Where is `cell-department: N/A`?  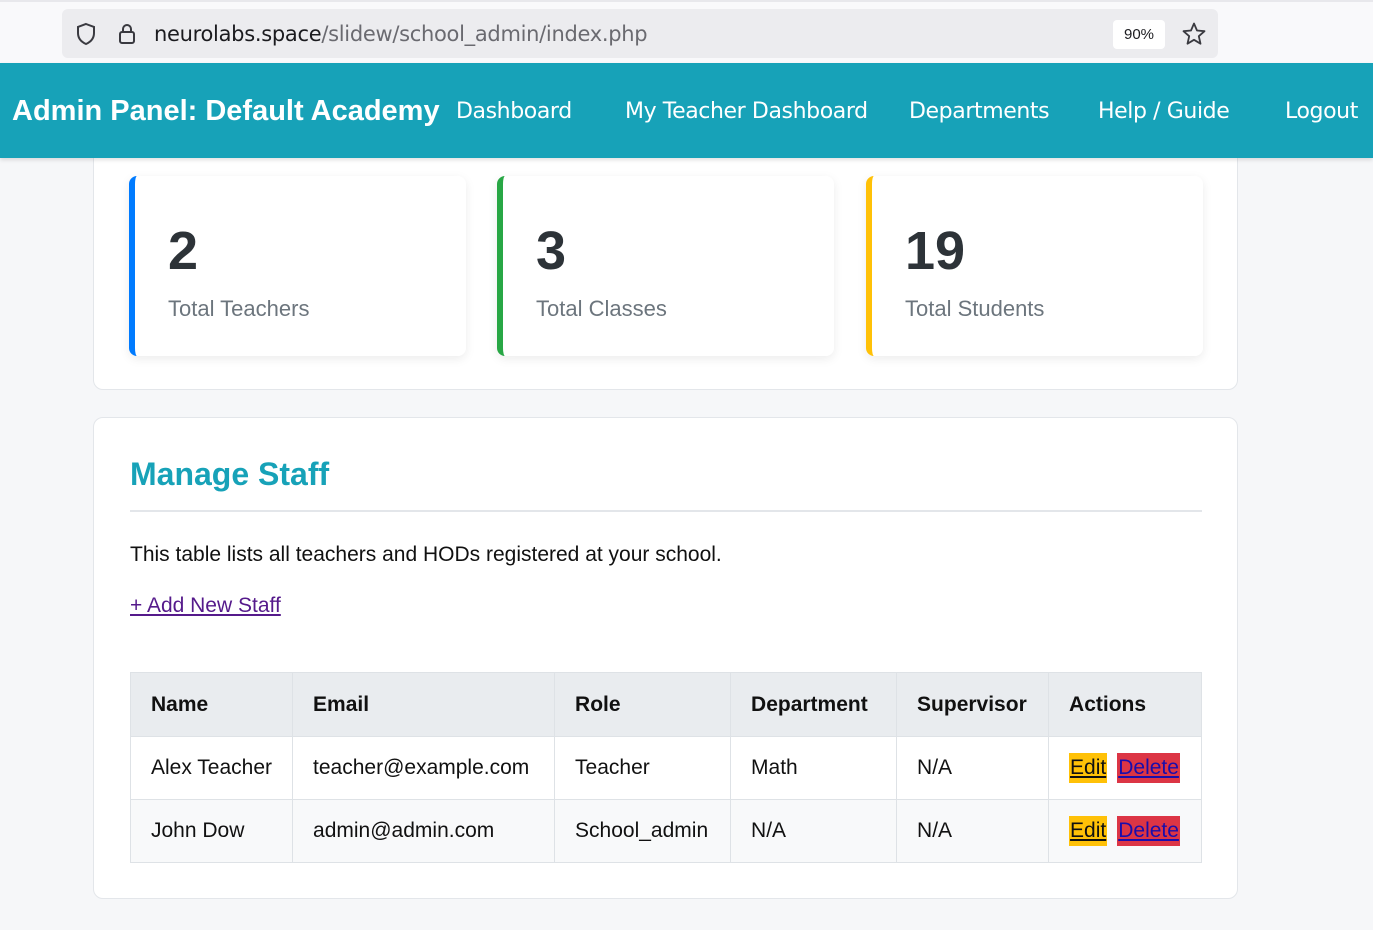
cell-department: N/A is located at coordinates (814, 831).